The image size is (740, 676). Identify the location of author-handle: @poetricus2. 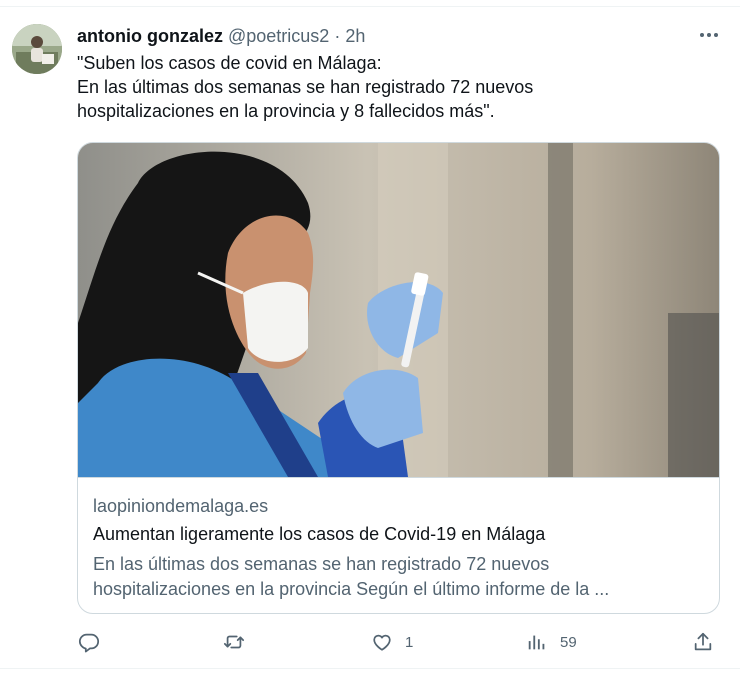
(278, 36).